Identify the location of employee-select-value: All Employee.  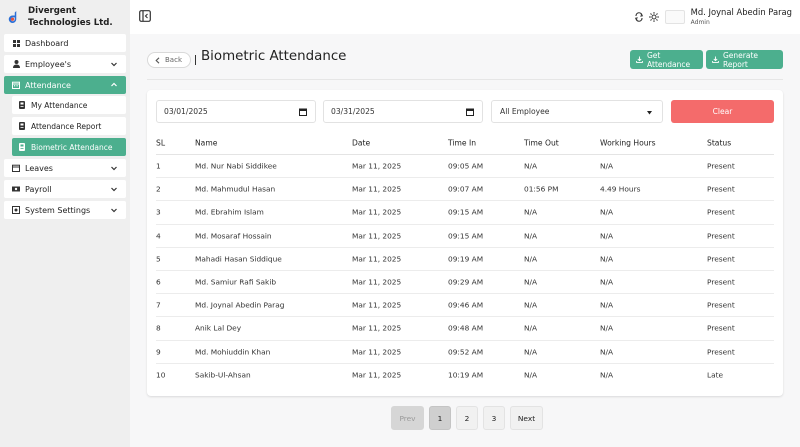
(525, 111).